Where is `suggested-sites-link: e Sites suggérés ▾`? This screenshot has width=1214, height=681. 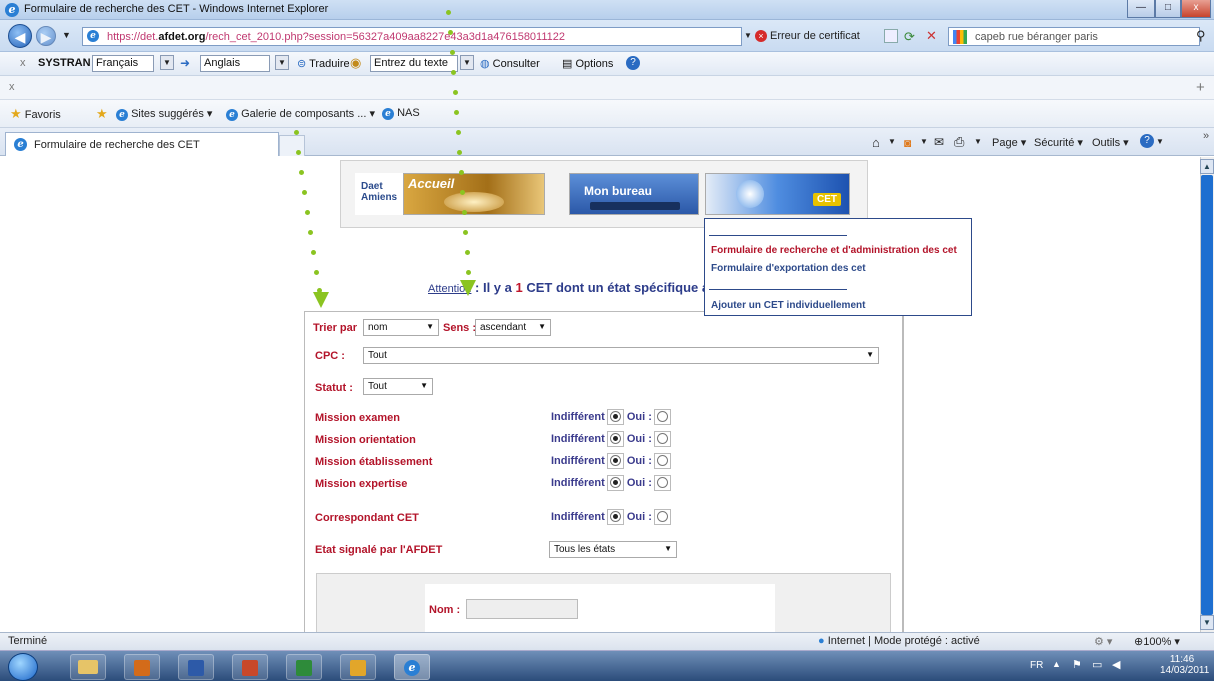 suggested-sites-link: e Sites suggérés ▾ is located at coordinates (164, 114).